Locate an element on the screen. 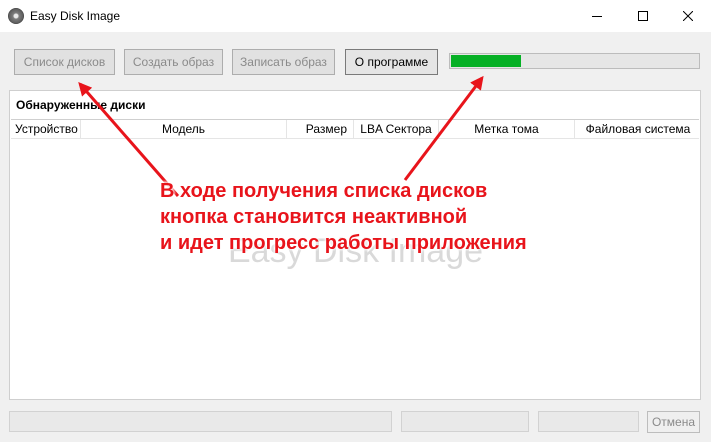  about-button: О программе is located at coordinates (391, 62).